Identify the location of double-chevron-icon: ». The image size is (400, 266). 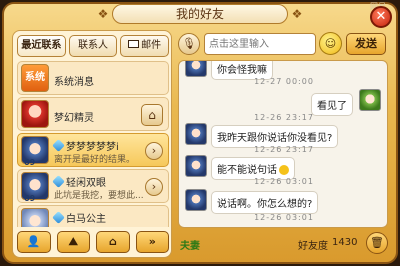
(152, 241).